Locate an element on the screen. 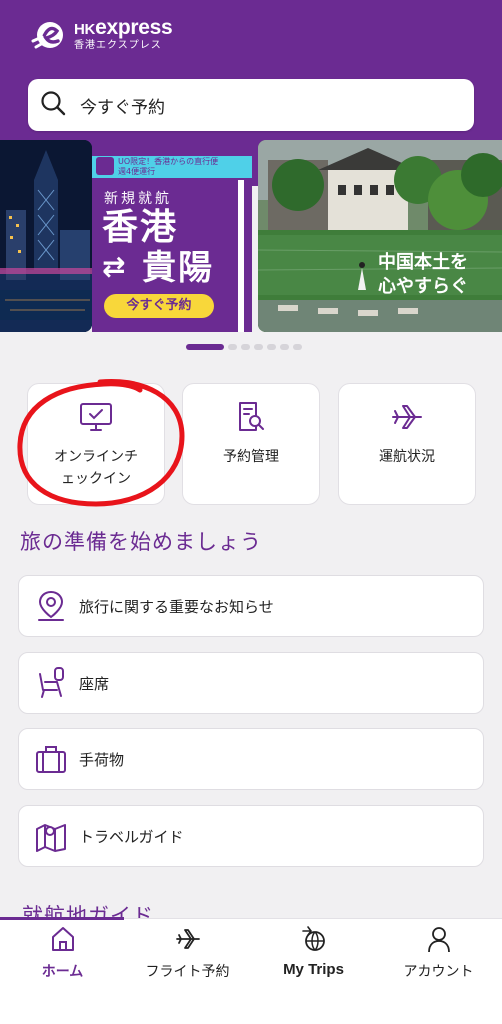 The image size is (502, 1024). user-icon is located at coordinates (439, 939).